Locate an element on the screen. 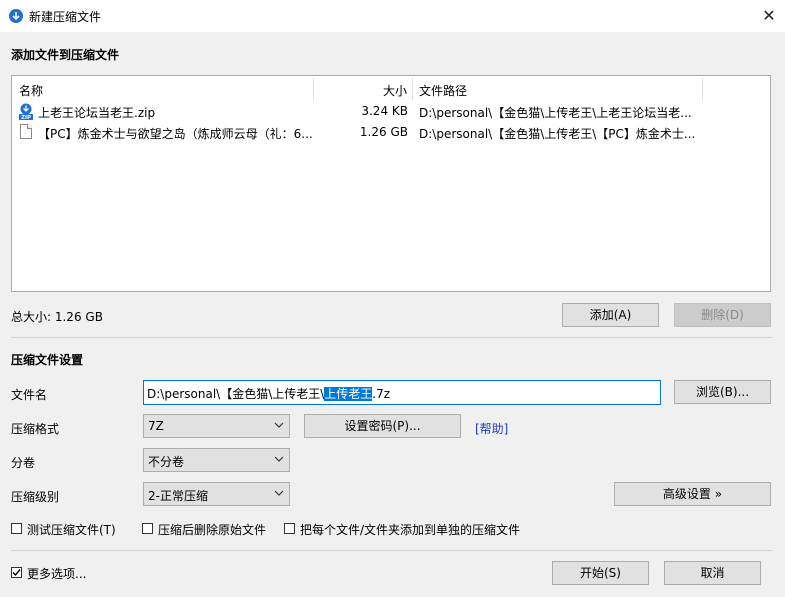  separate-archives-checkbox is located at coordinates (289, 528).